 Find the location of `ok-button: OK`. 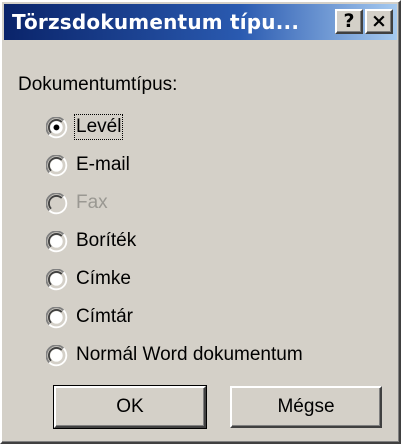

ok-button: OK is located at coordinates (130, 407).